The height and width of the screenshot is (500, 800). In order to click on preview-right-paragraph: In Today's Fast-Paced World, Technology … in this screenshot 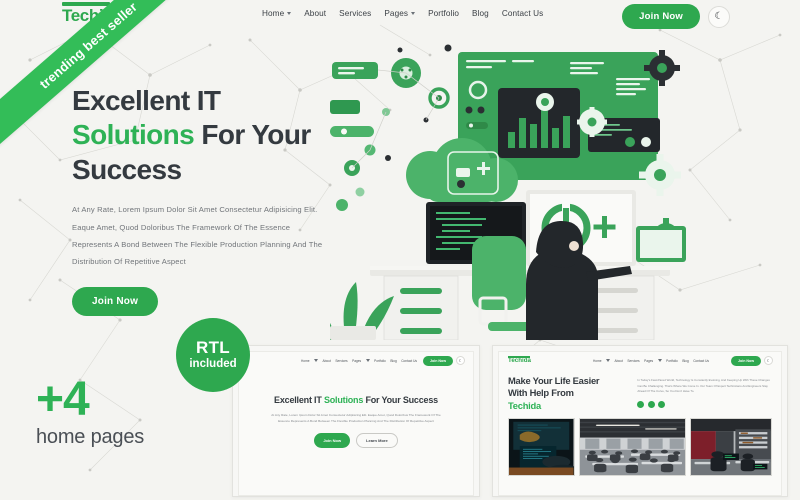, I will do `click(703, 386)`.